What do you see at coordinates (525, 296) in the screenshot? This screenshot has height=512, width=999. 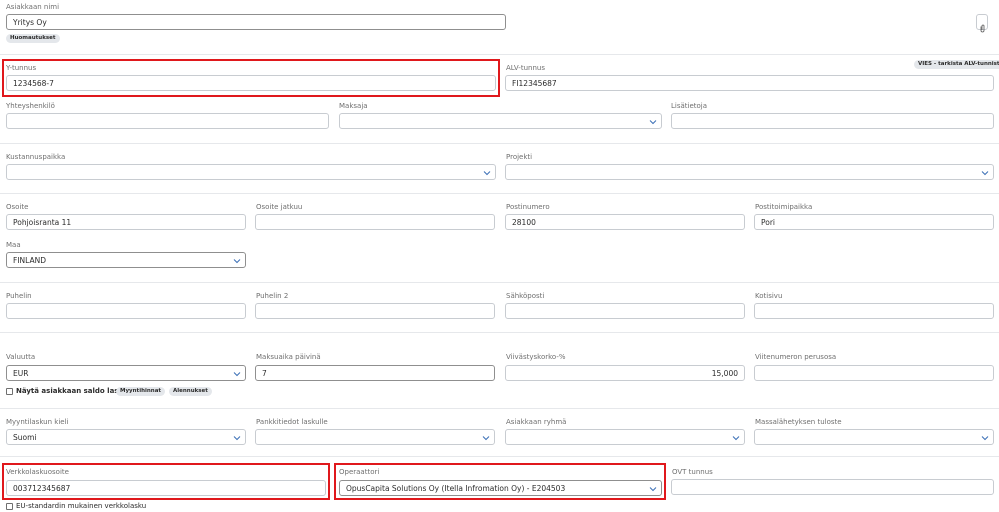 I see `email-label: Sähköposti` at bounding box center [525, 296].